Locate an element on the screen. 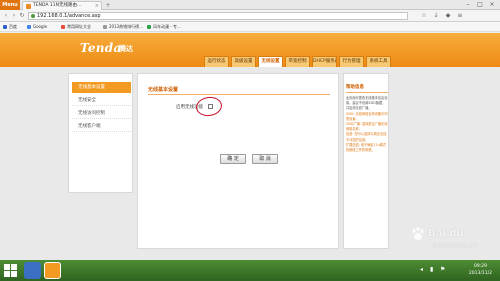 This screenshot has width=500, height=281. sidebar: 无线基本设置 无线安全 无线访问控制 无线客户端 is located at coordinates (100, 133).